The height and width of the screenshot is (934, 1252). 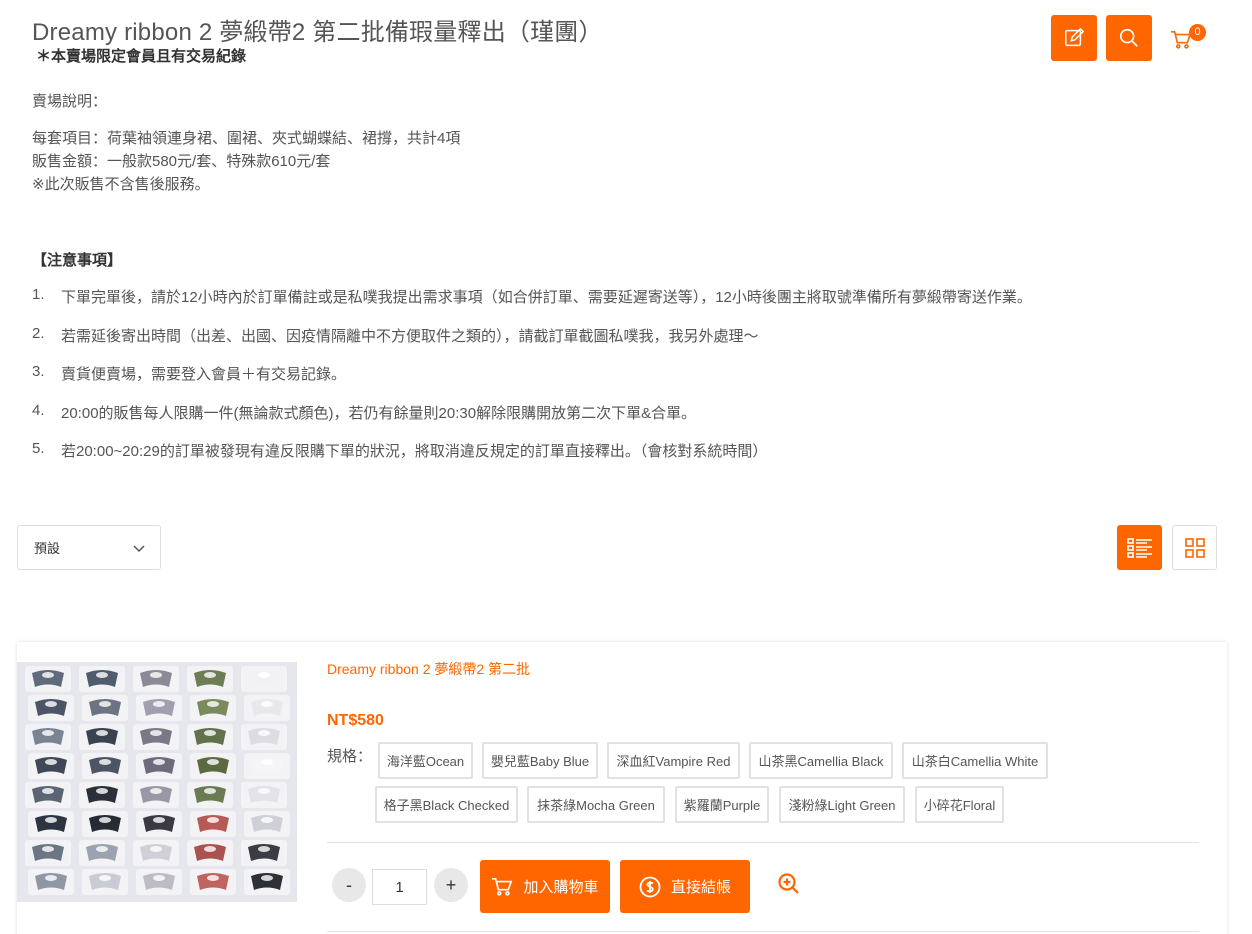 What do you see at coordinates (355, 720) in the screenshot?
I see `product-price: NT$580` at bounding box center [355, 720].